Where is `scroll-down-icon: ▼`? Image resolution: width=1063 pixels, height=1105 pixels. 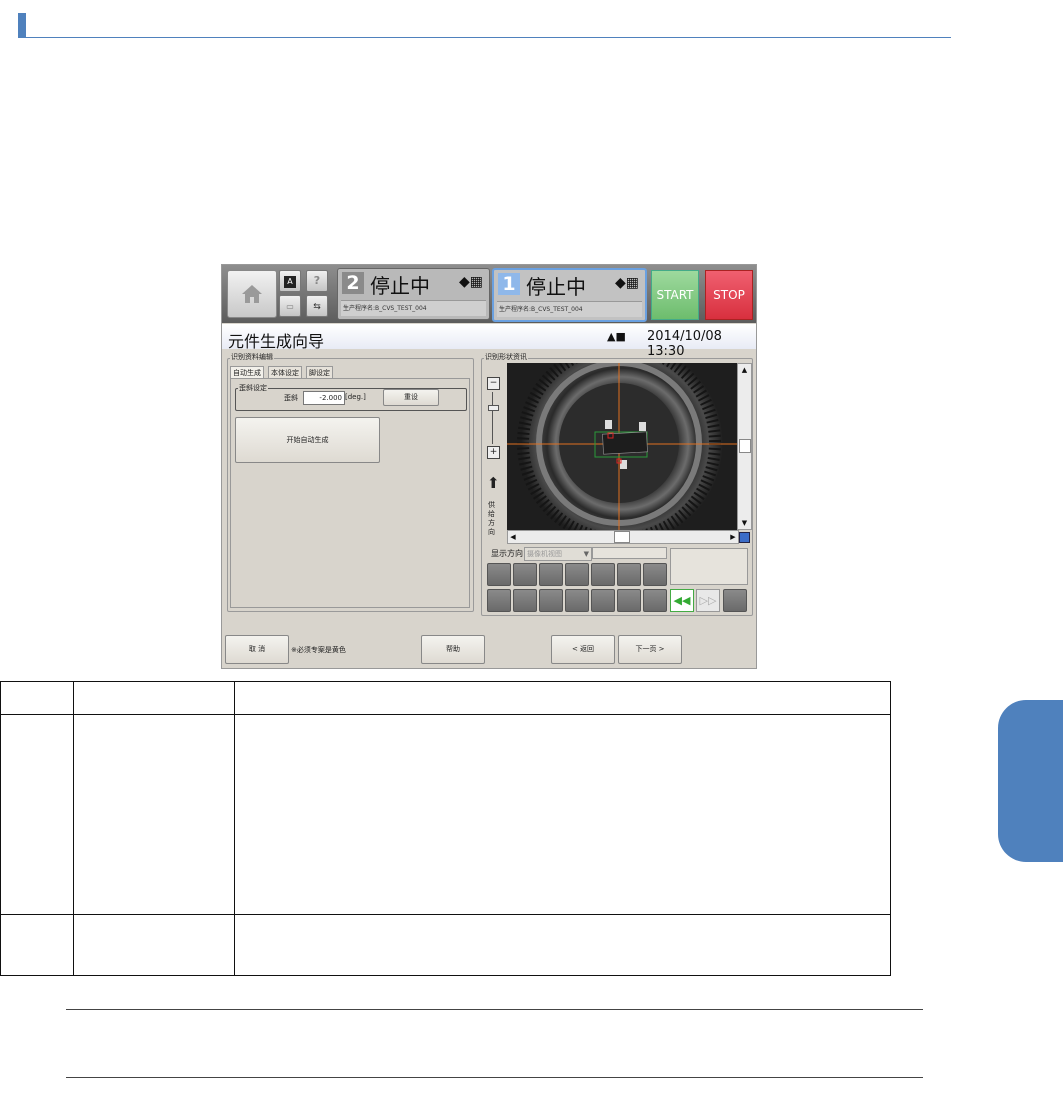 scroll-down-icon: ▼ is located at coordinates (744, 523).